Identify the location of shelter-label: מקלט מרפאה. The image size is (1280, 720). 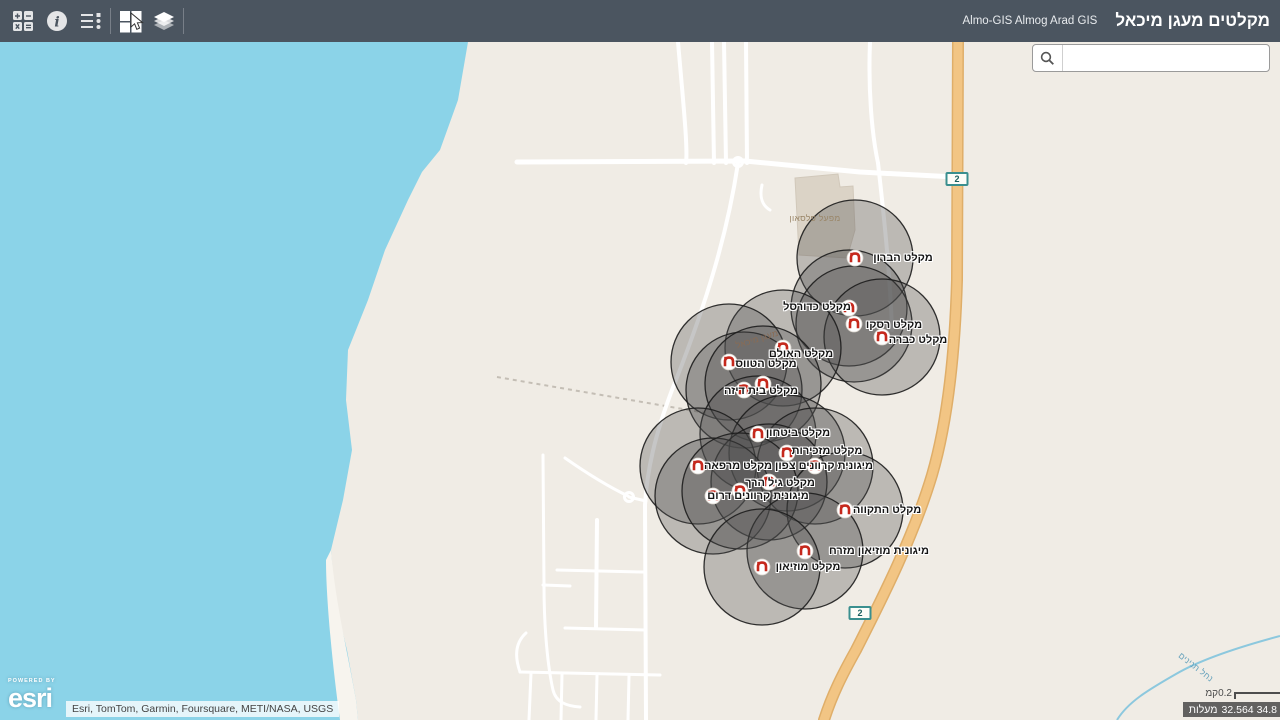
(738, 466).